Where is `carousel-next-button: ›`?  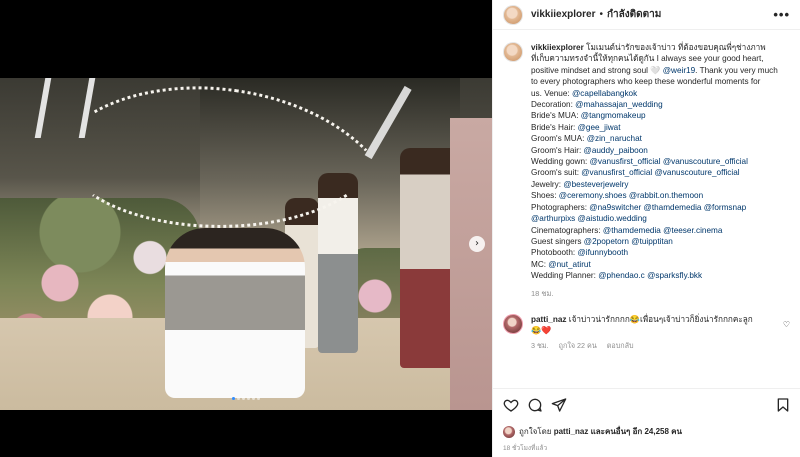
carousel-next-button: › is located at coordinates (477, 244).